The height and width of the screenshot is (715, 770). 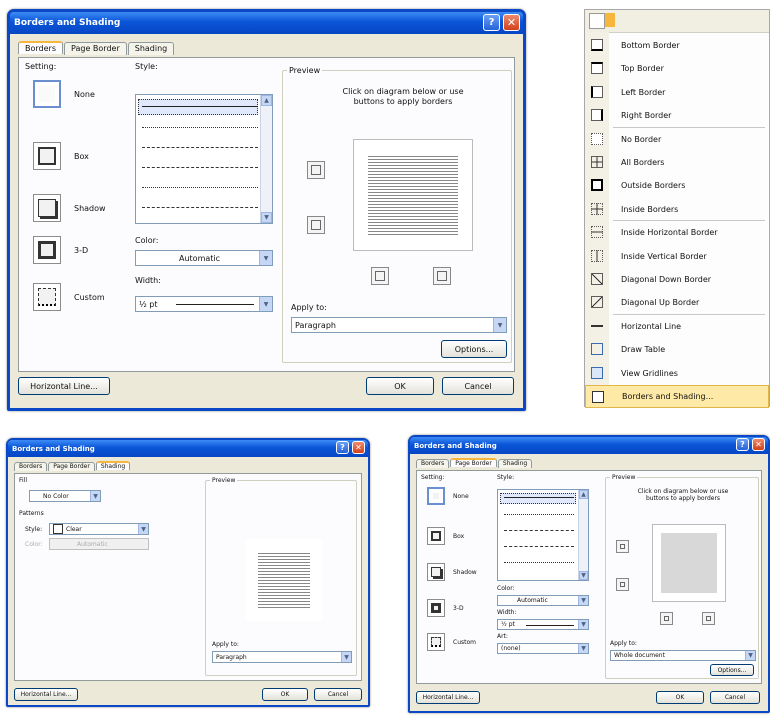 I want to click on border-button-icon, so click(x=597, y=21).